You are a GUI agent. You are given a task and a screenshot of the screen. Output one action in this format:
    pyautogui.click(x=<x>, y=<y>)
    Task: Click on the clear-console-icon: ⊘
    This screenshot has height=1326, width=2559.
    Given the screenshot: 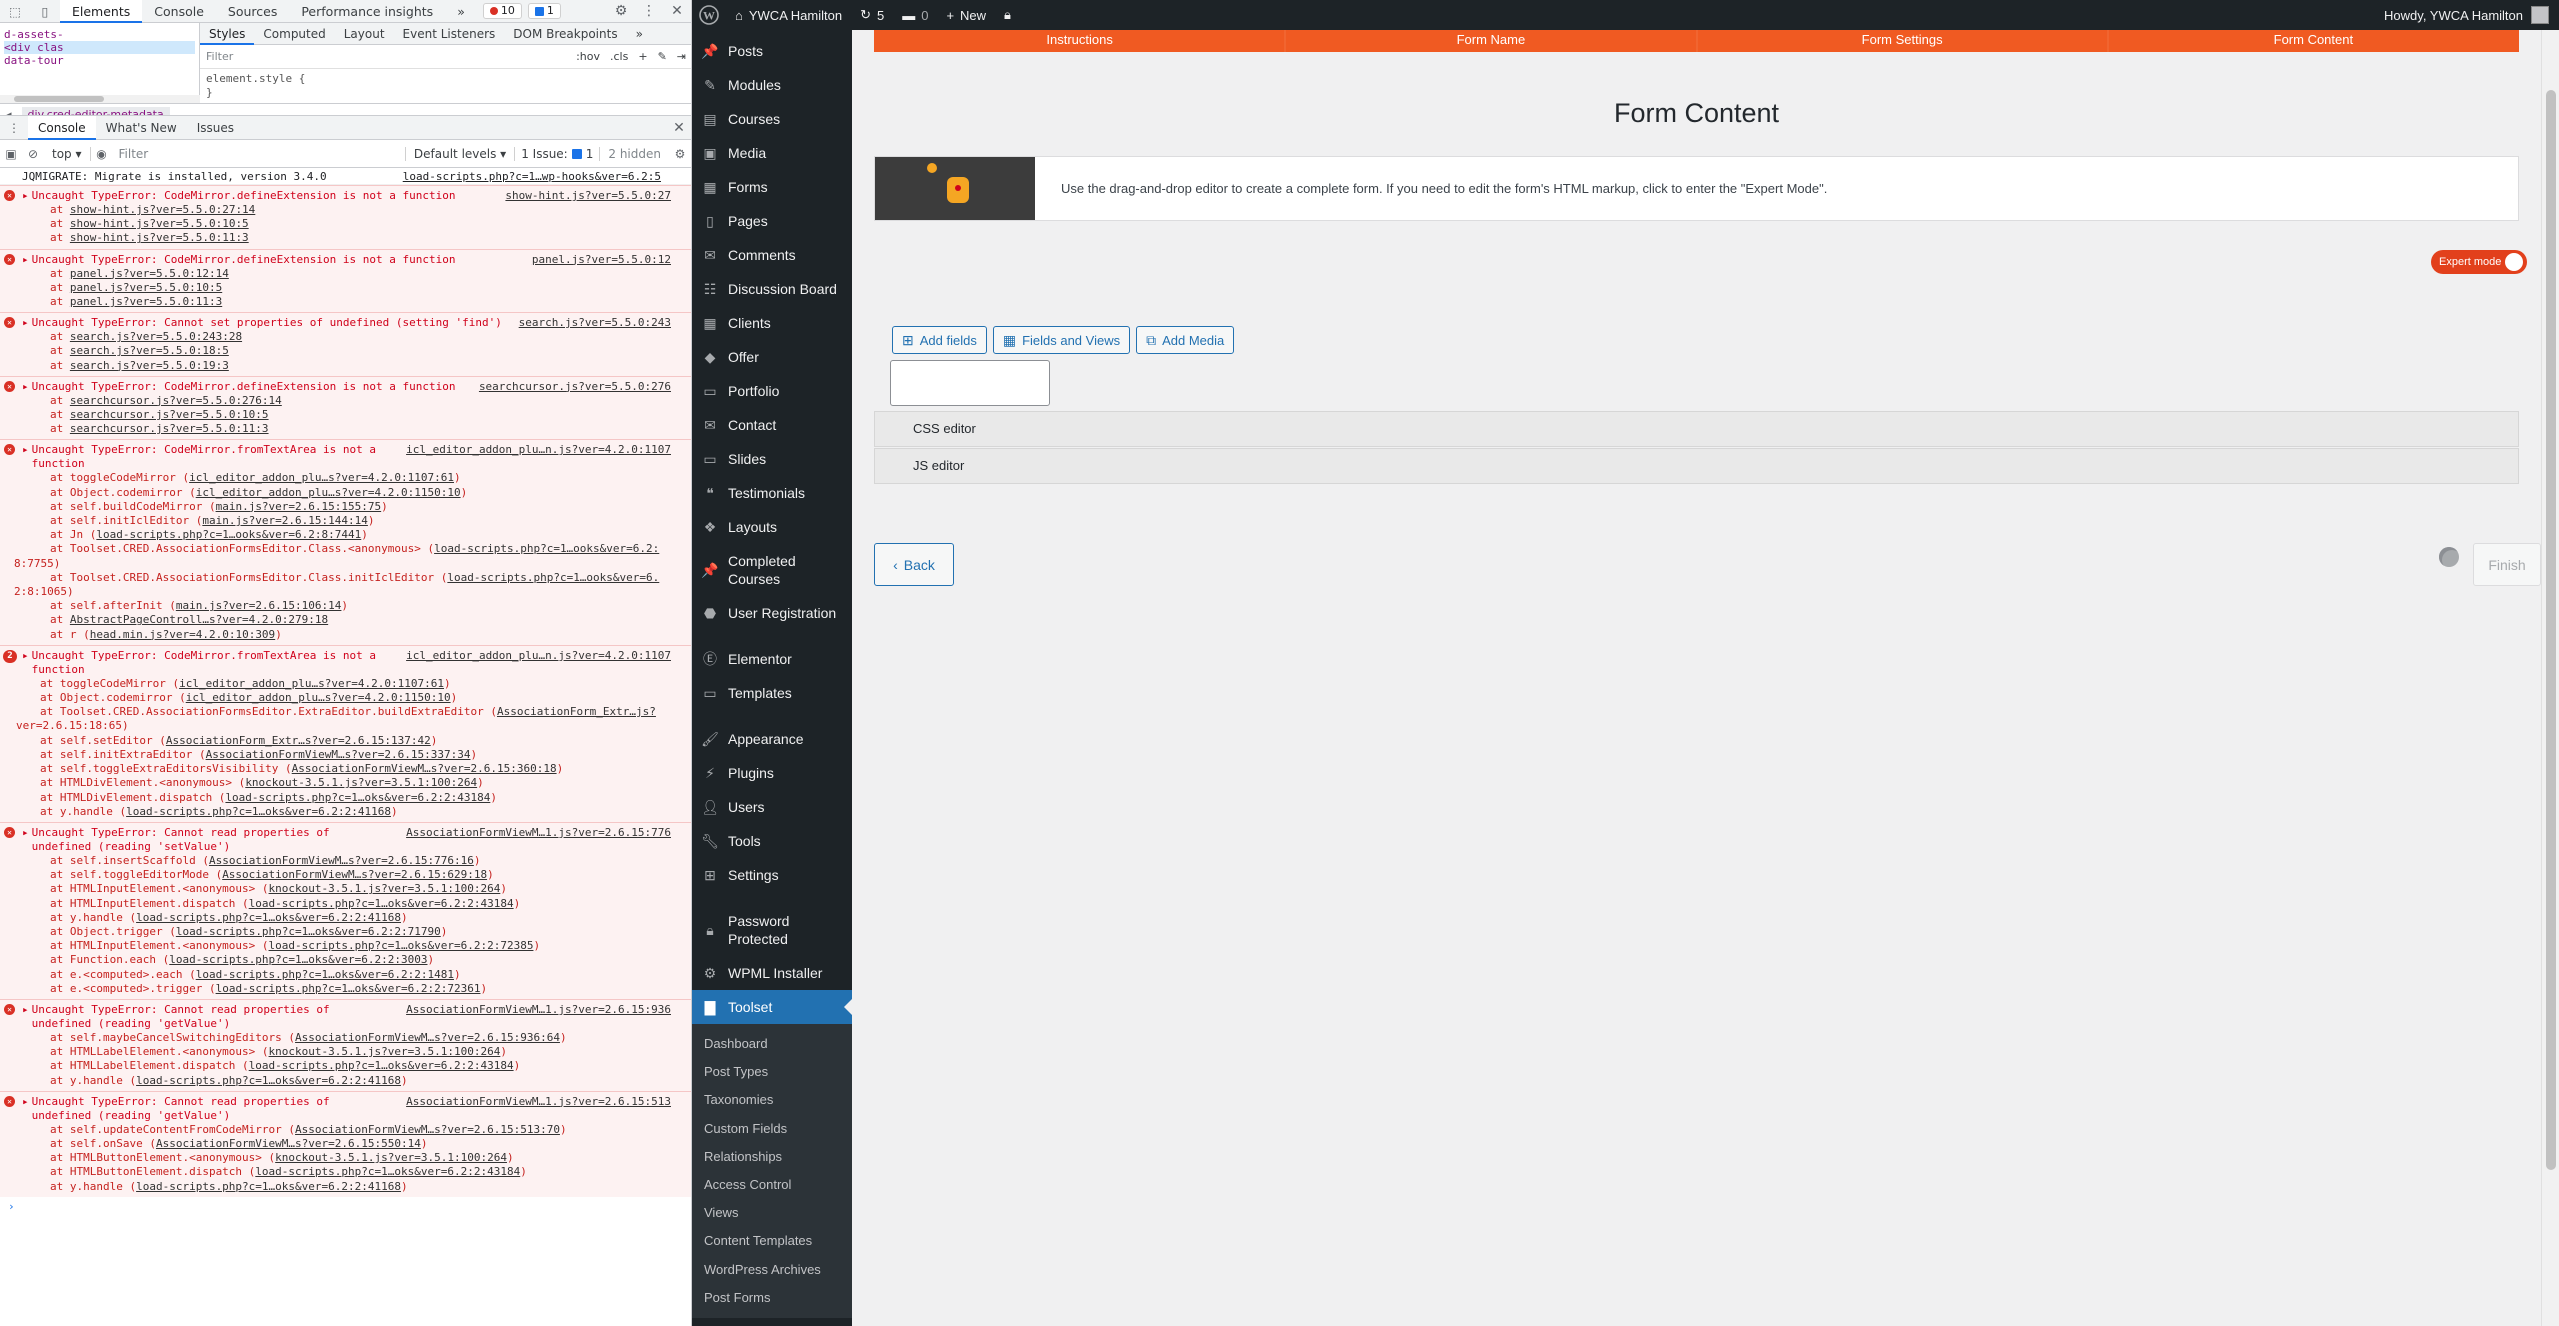 What is the action you would take?
    pyautogui.click(x=33, y=154)
    